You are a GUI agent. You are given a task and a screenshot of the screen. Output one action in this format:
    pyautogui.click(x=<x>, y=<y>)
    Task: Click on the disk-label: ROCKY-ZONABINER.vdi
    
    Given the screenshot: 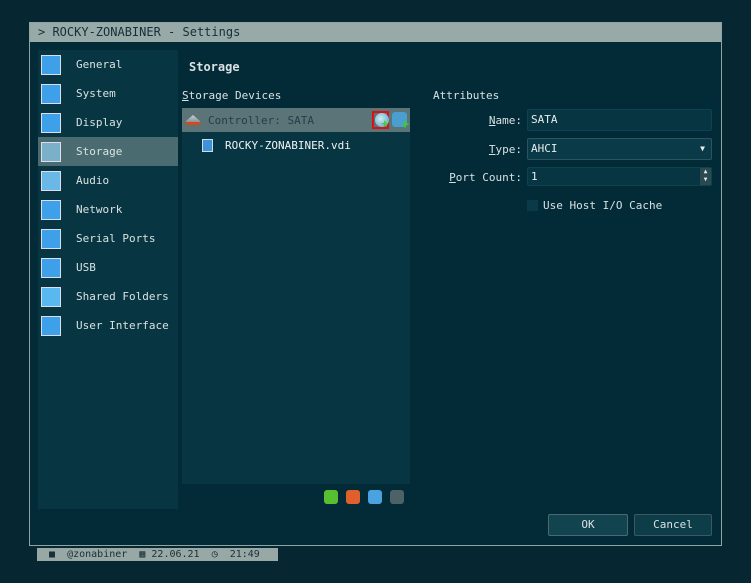 What is the action you would take?
    pyautogui.click(x=288, y=145)
    